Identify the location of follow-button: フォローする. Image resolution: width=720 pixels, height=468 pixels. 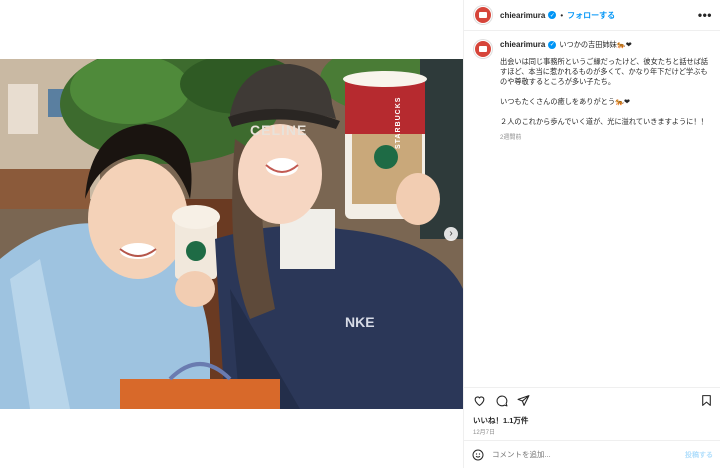
(591, 15).